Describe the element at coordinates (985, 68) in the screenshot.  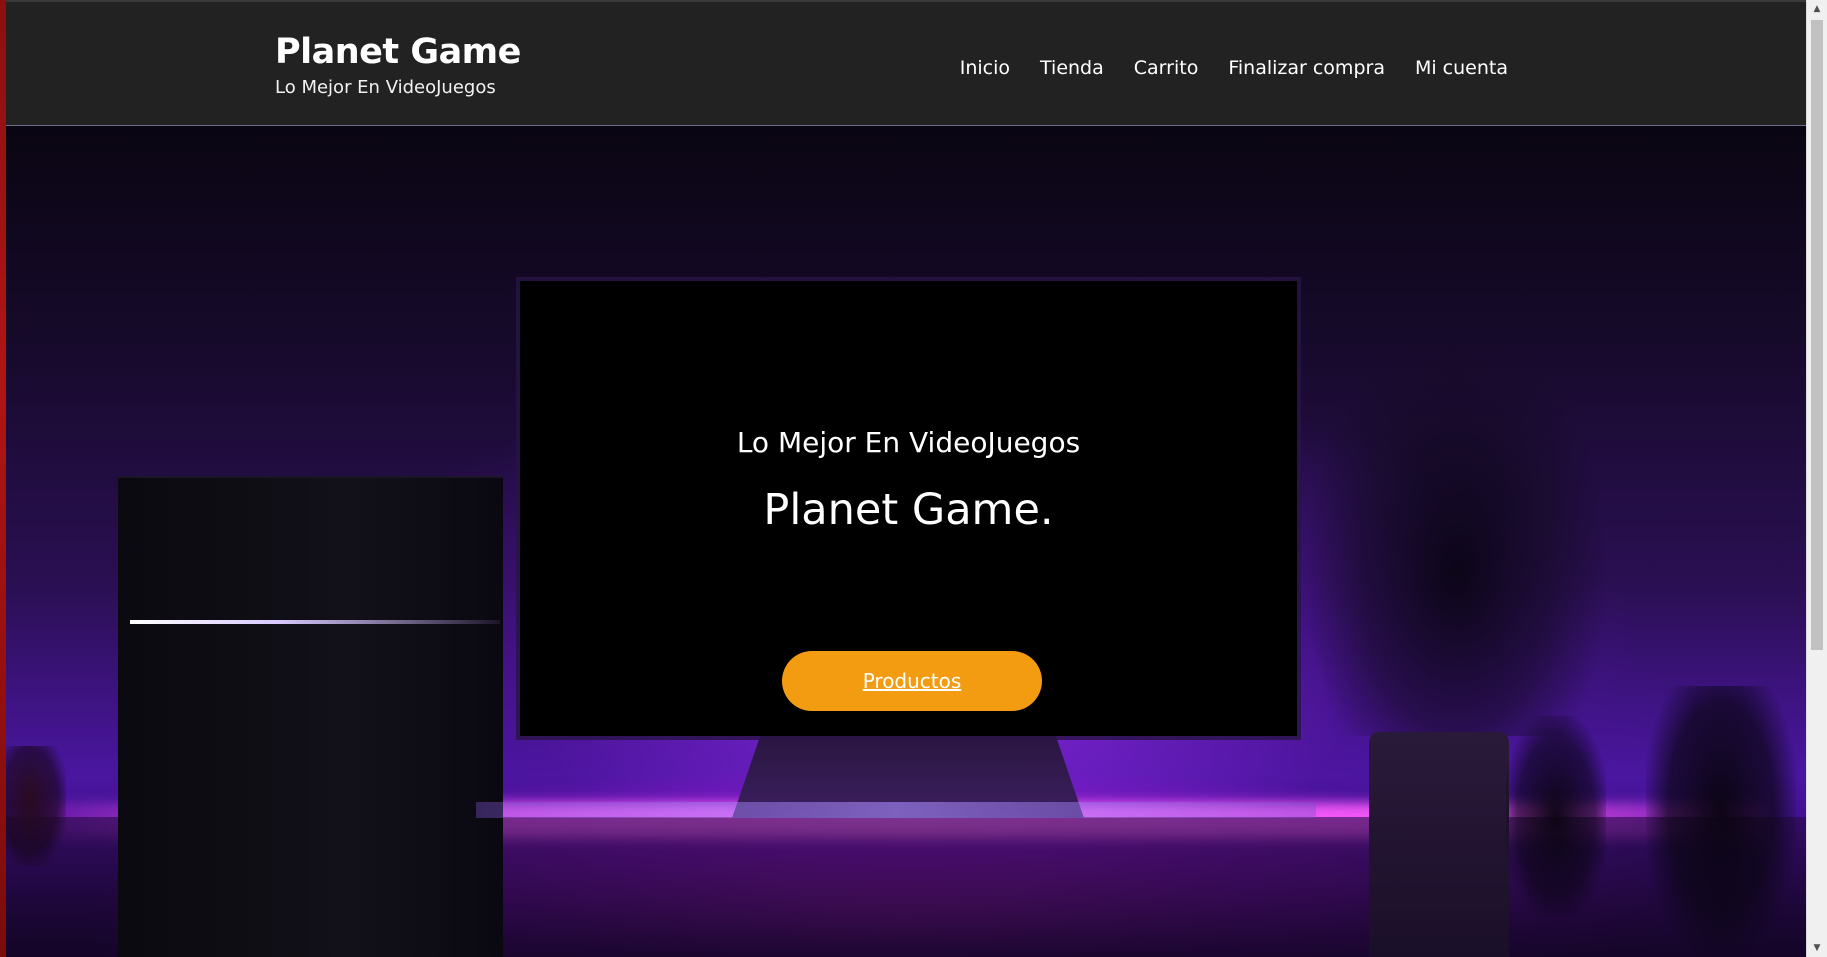
I see `nav-item-inicio: Inicio` at that location.